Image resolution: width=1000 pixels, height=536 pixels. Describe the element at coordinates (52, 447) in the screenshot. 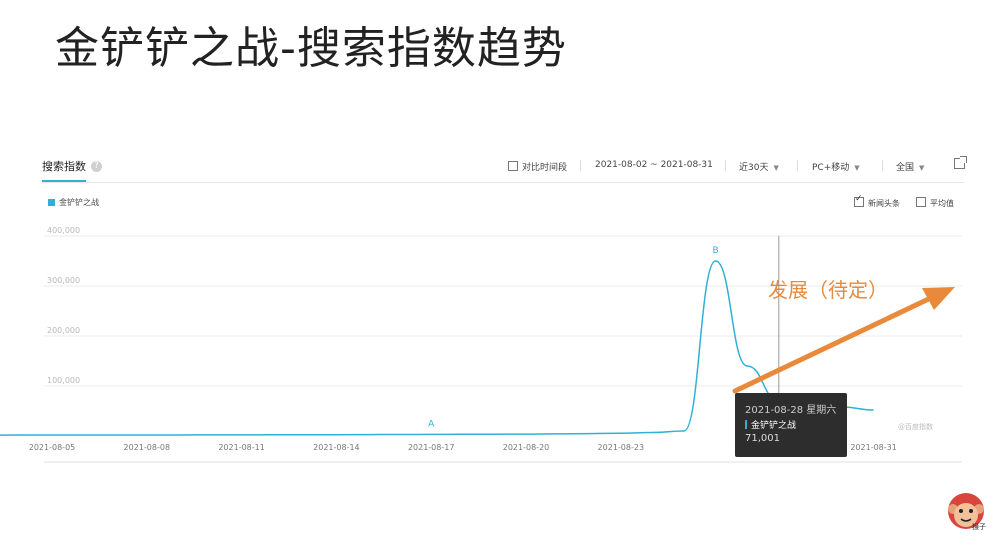

I see `x-tick-label: 2021-08-05` at that location.